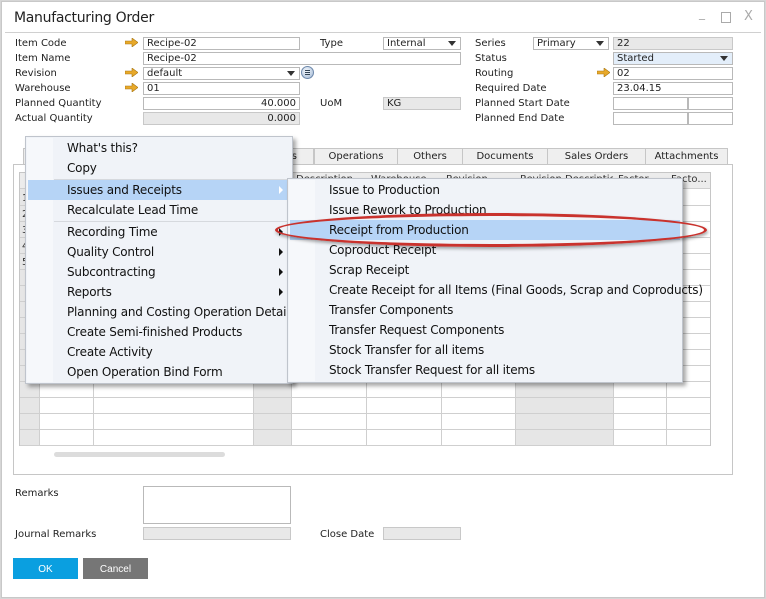  Describe the element at coordinates (650, 118) in the screenshot. I see `planned-end-date-field` at that location.